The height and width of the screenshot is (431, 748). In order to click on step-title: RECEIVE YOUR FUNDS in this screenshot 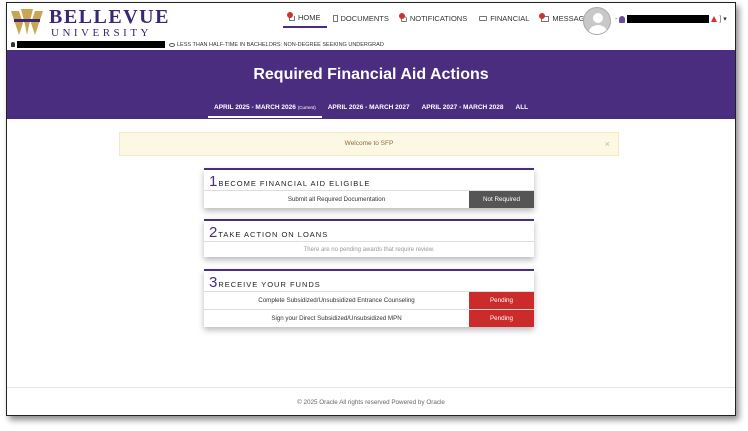, I will do `click(269, 284)`.